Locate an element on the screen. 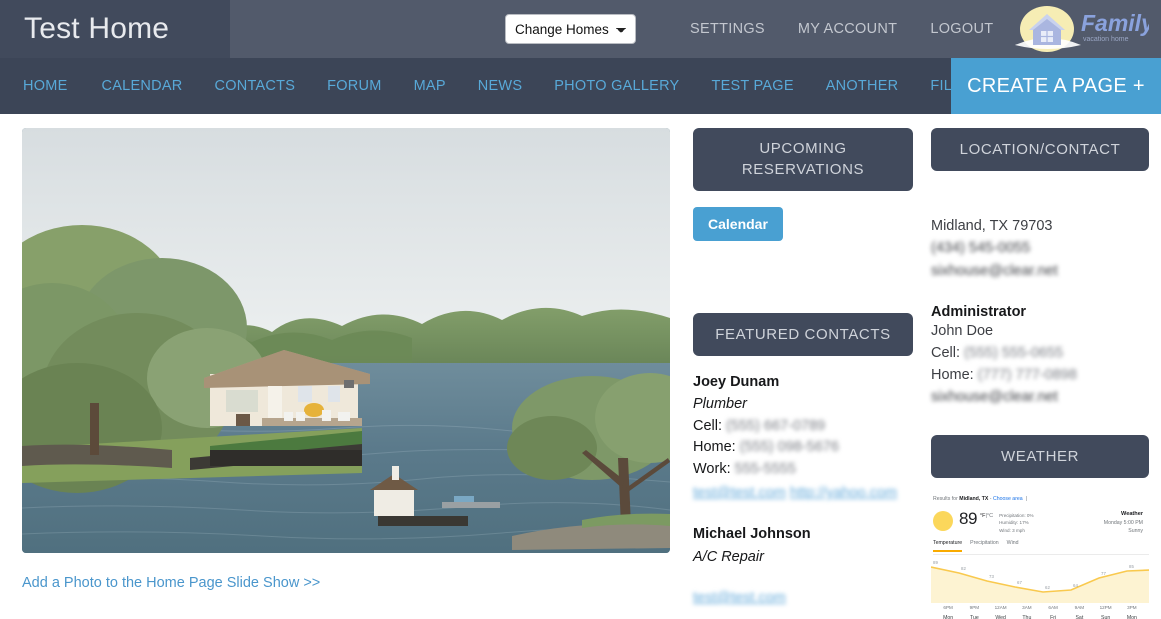  contact-name: Michael Johnson is located at coordinates (752, 534).